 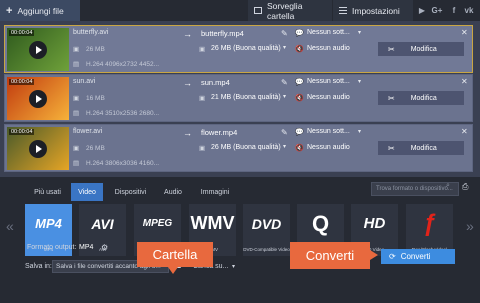 I want to click on add-files-label: Aggiungi file, so click(x=40, y=10).